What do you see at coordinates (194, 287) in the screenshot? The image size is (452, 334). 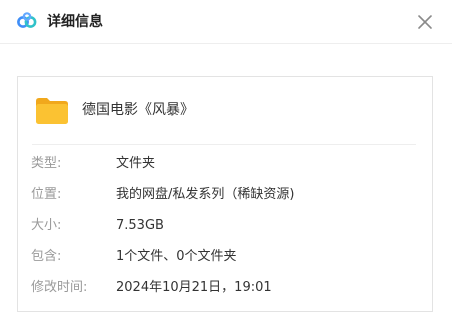 I see `detail-value: 2024年10月21日，19:01` at bounding box center [194, 287].